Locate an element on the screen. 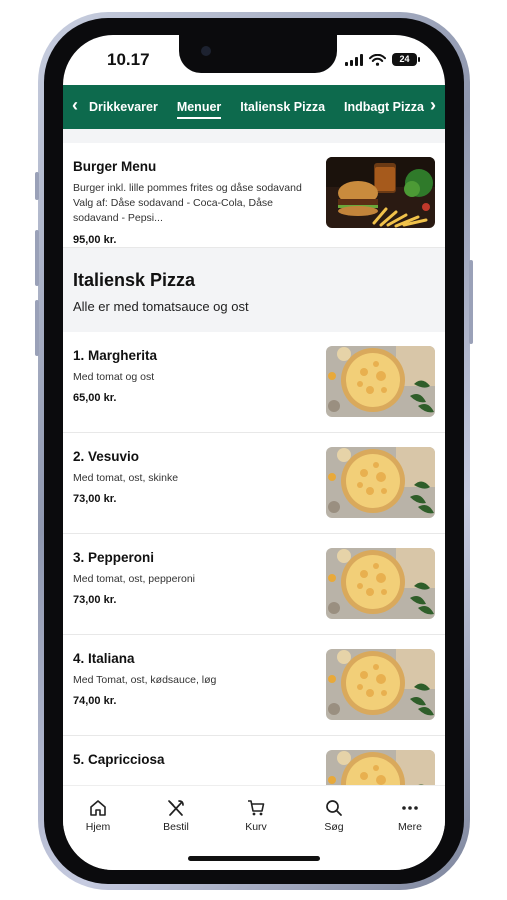  item-price: 65,00 kr. is located at coordinates (95, 398).